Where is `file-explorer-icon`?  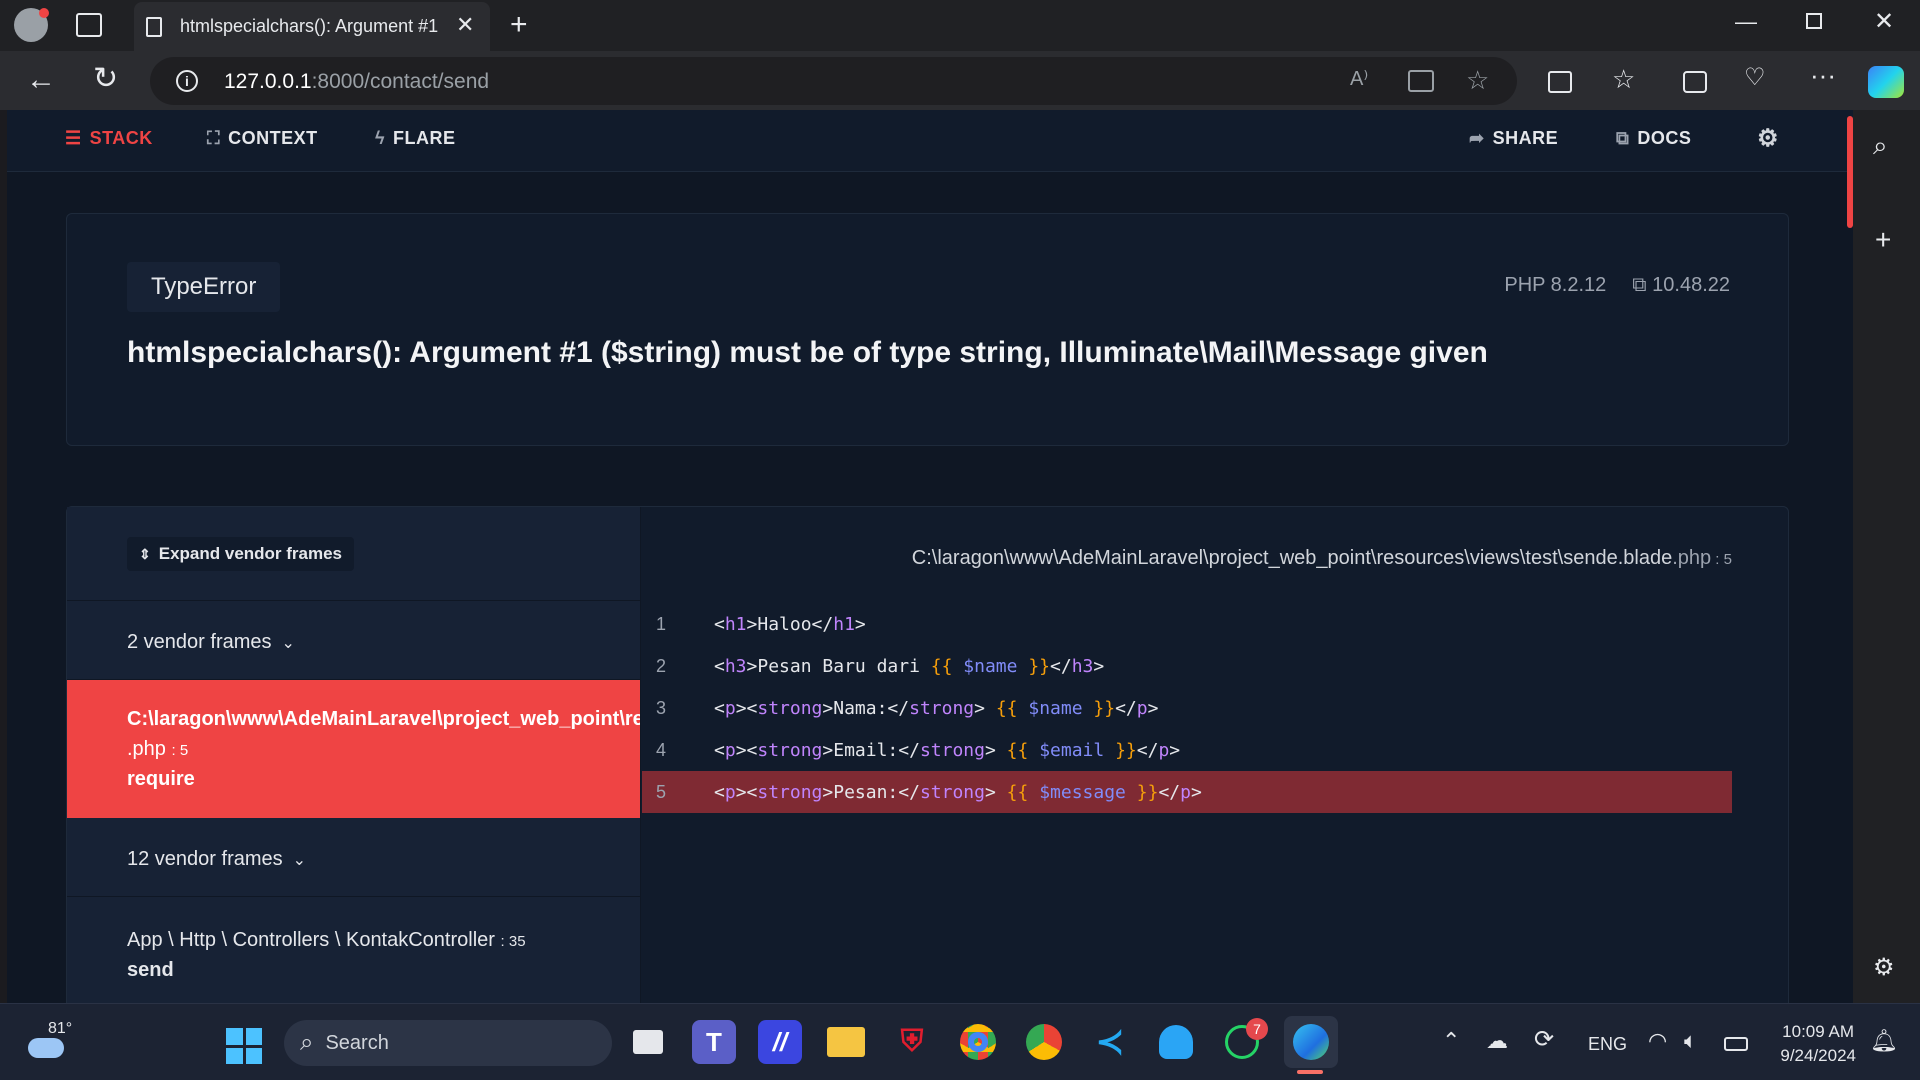
file-explorer-icon is located at coordinates (846, 1042).